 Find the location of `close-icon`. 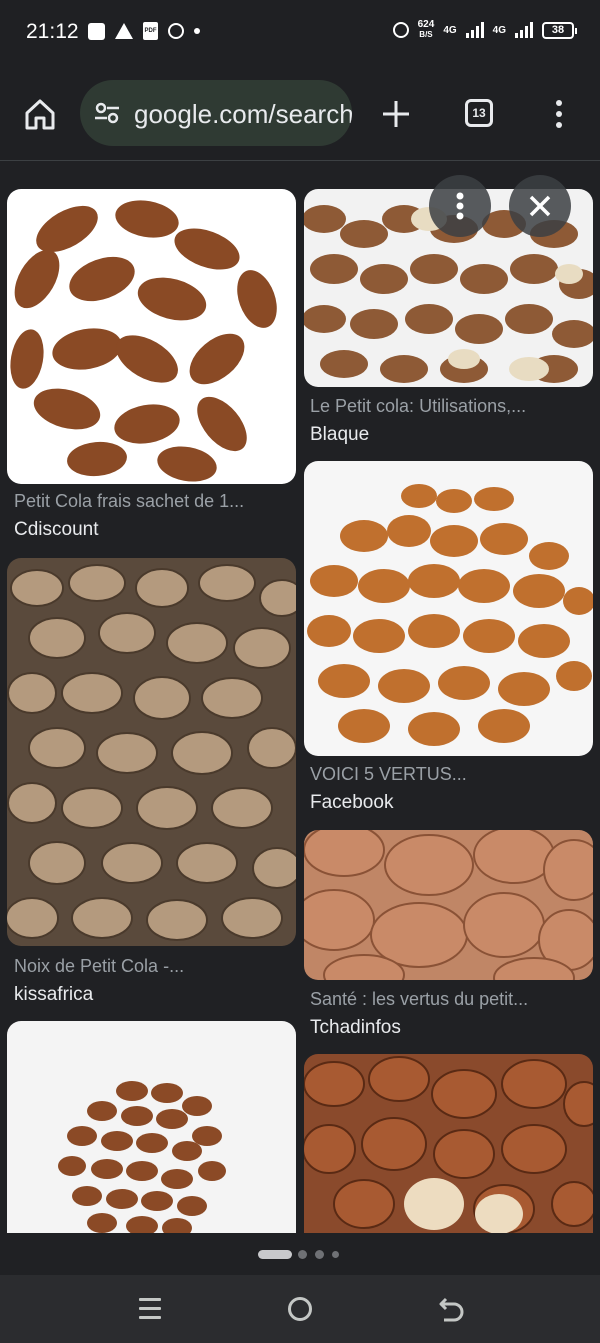

close-icon is located at coordinates (540, 206).